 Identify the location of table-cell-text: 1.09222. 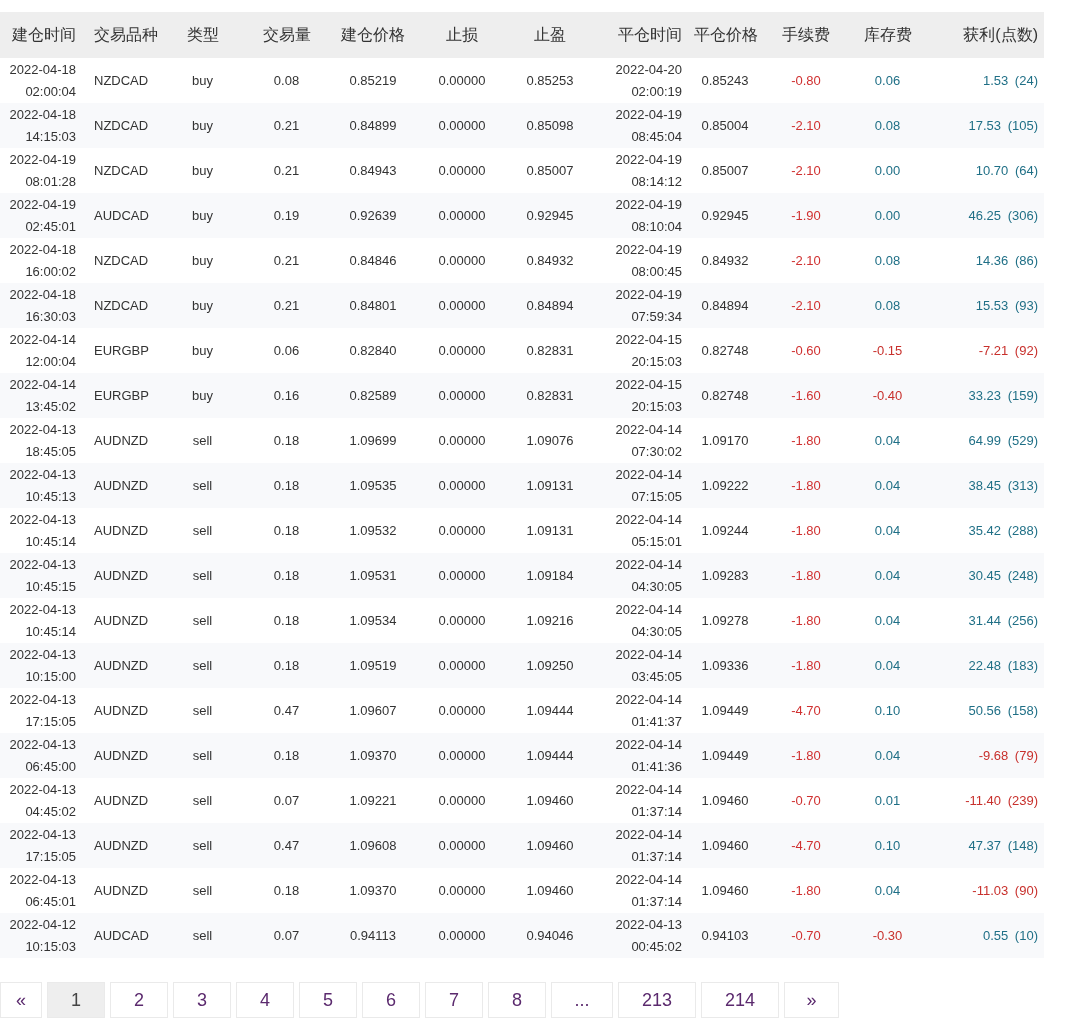
(725, 485).